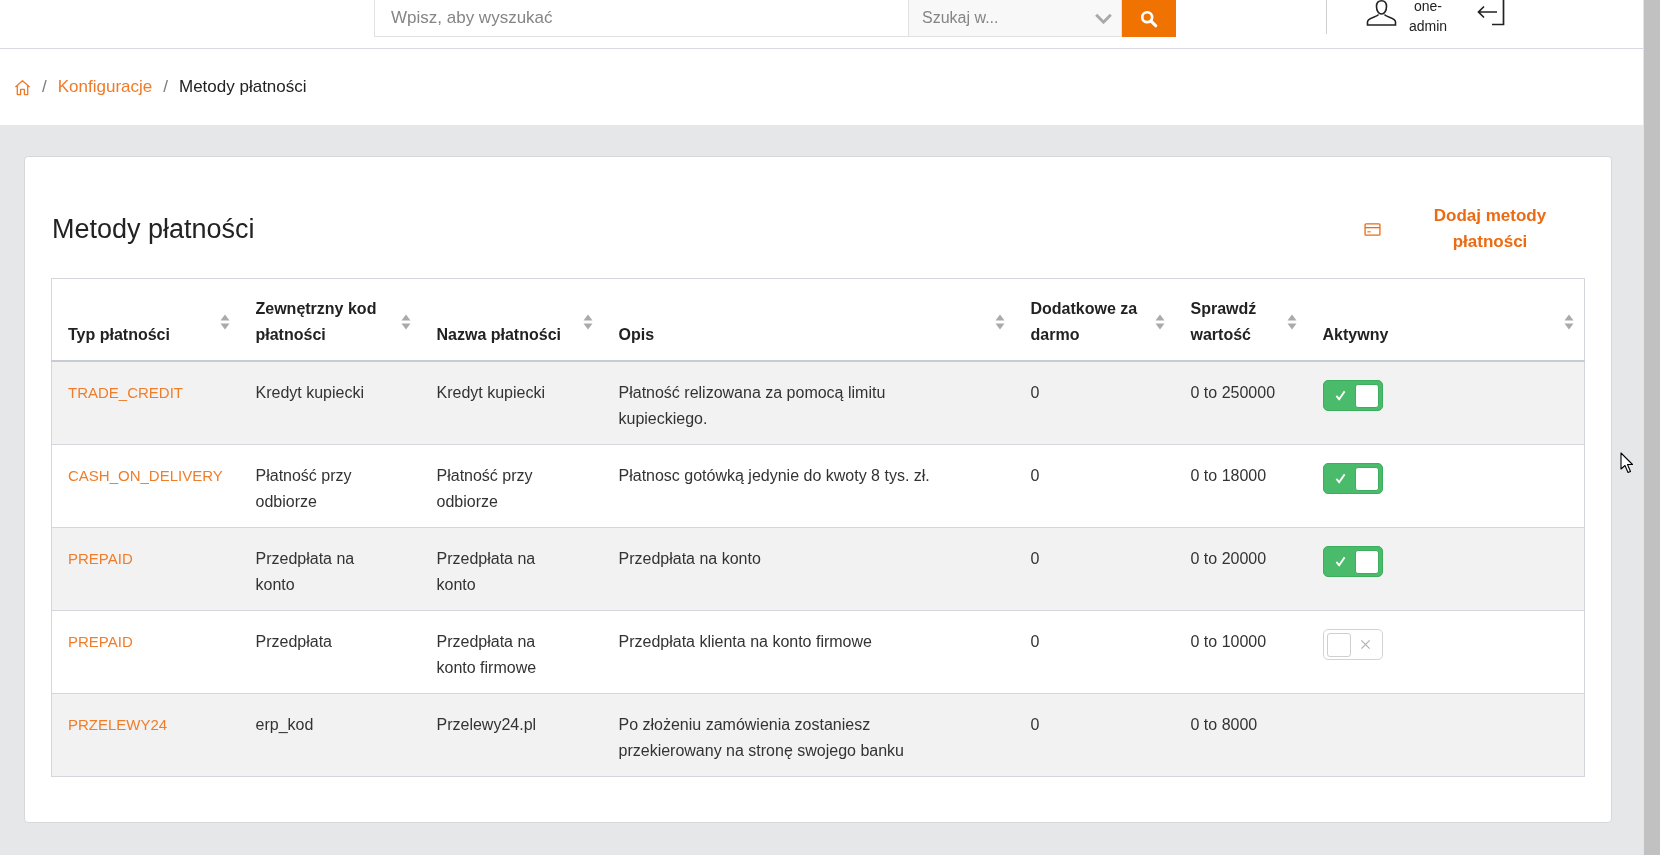 Image resolution: width=1660 pixels, height=855 pixels. What do you see at coordinates (511, 652) in the screenshot?
I see `table-cell: Przedpłata na konto firmowe` at bounding box center [511, 652].